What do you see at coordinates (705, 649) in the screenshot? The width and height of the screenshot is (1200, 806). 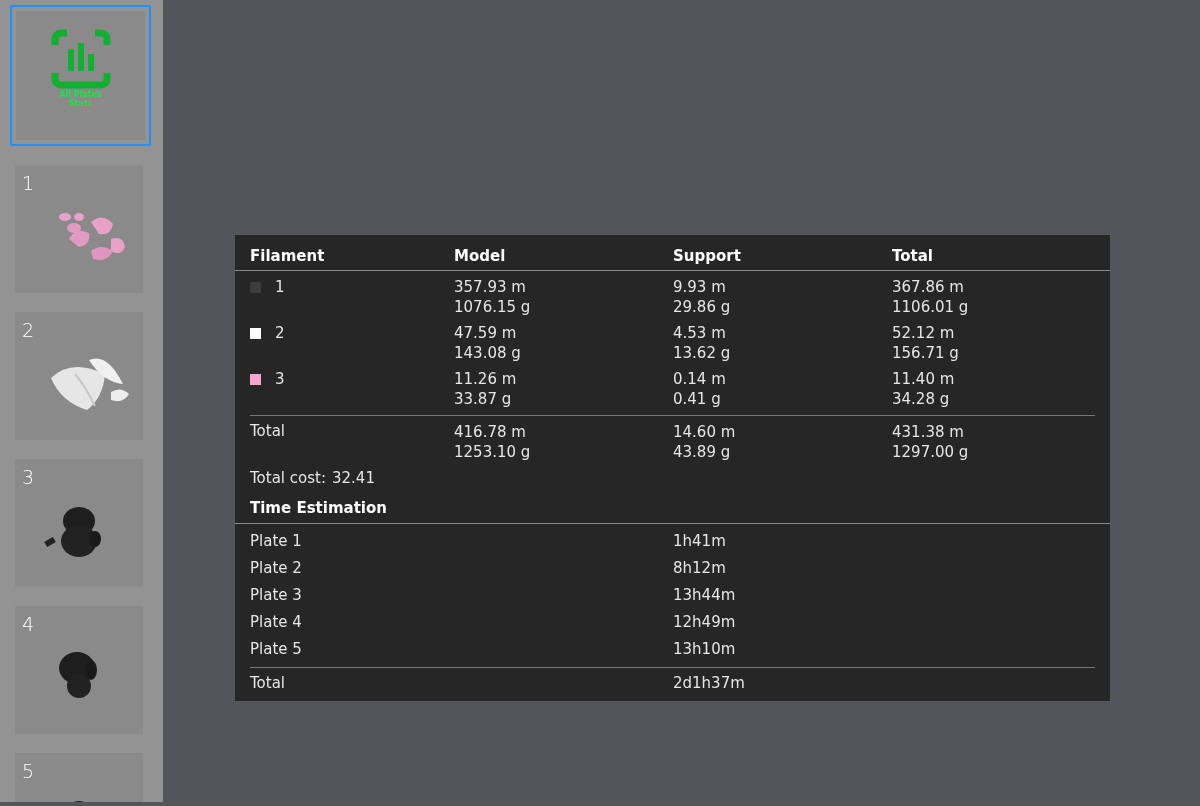 I see `table-cell-text: 13h10m` at bounding box center [705, 649].